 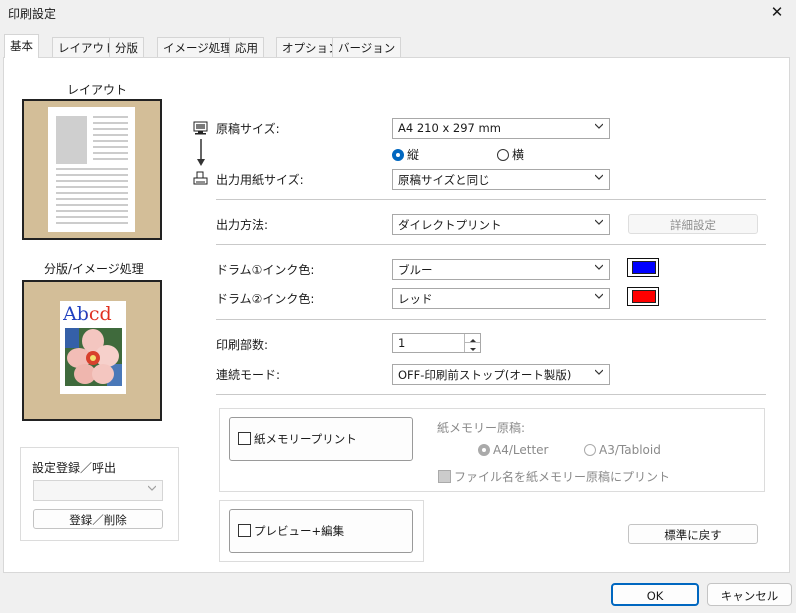 What do you see at coordinates (398, 155) in the screenshot?
I see `radio-dot-portrait` at bounding box center [398, 155].